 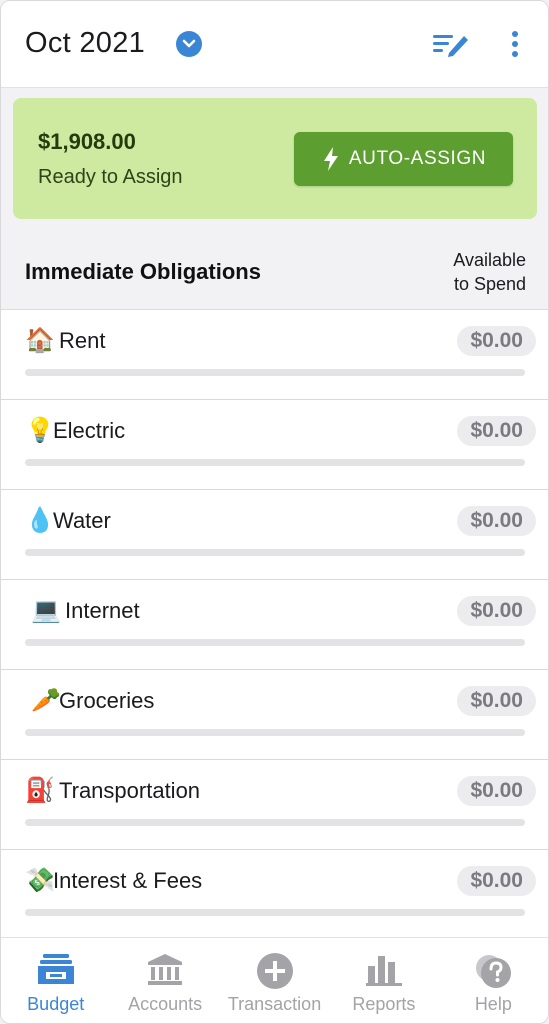 I want to click on category-name: Water, so click(x=82, y=520).